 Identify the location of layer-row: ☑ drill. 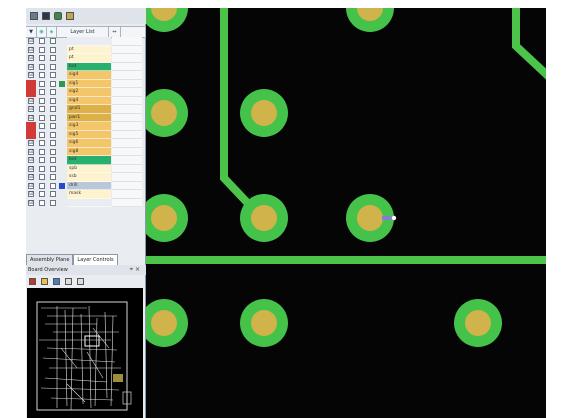
(86, 185).